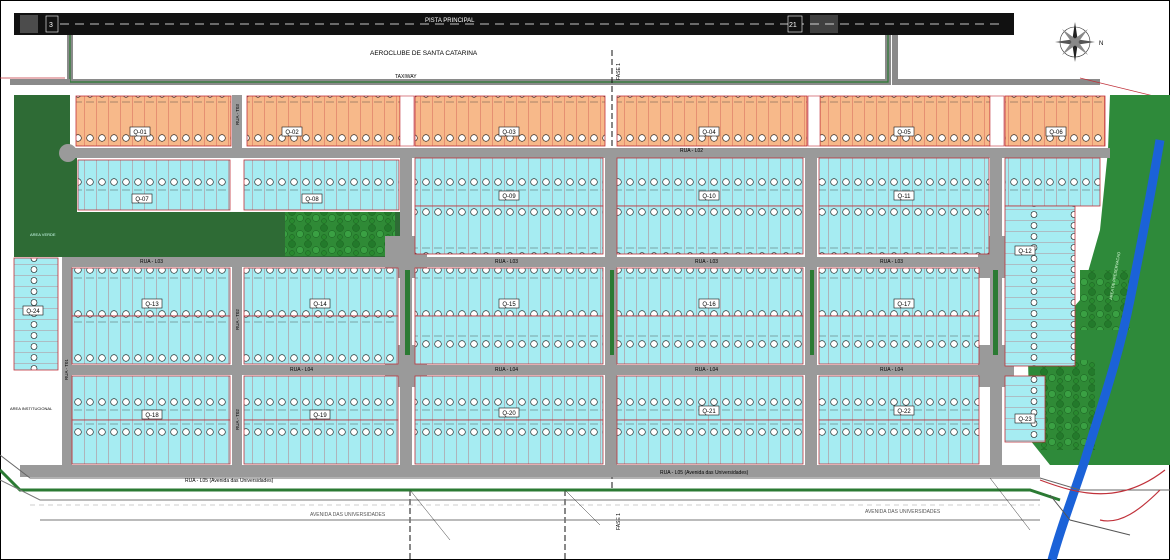 The width and height of the screenshot is (1170, 560). I want to click on block-label-text: Q-17, so click(904, 305).